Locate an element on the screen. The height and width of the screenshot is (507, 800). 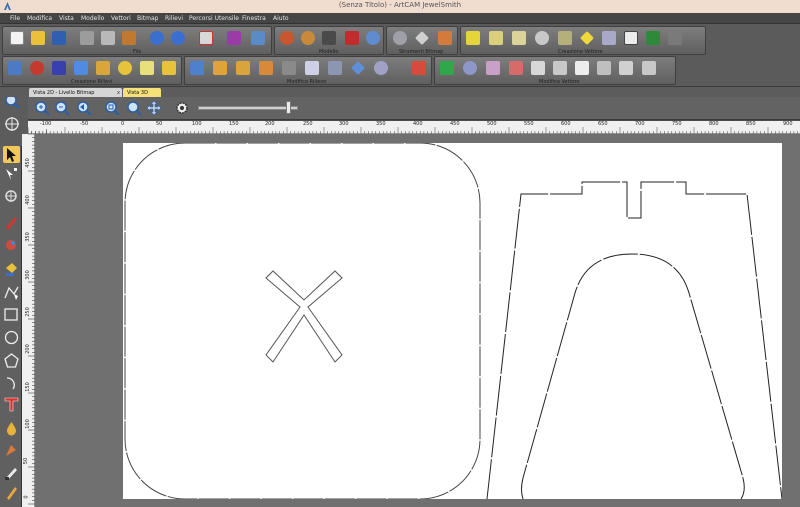
inner-arch-vector is located at coordinates (633, 376).